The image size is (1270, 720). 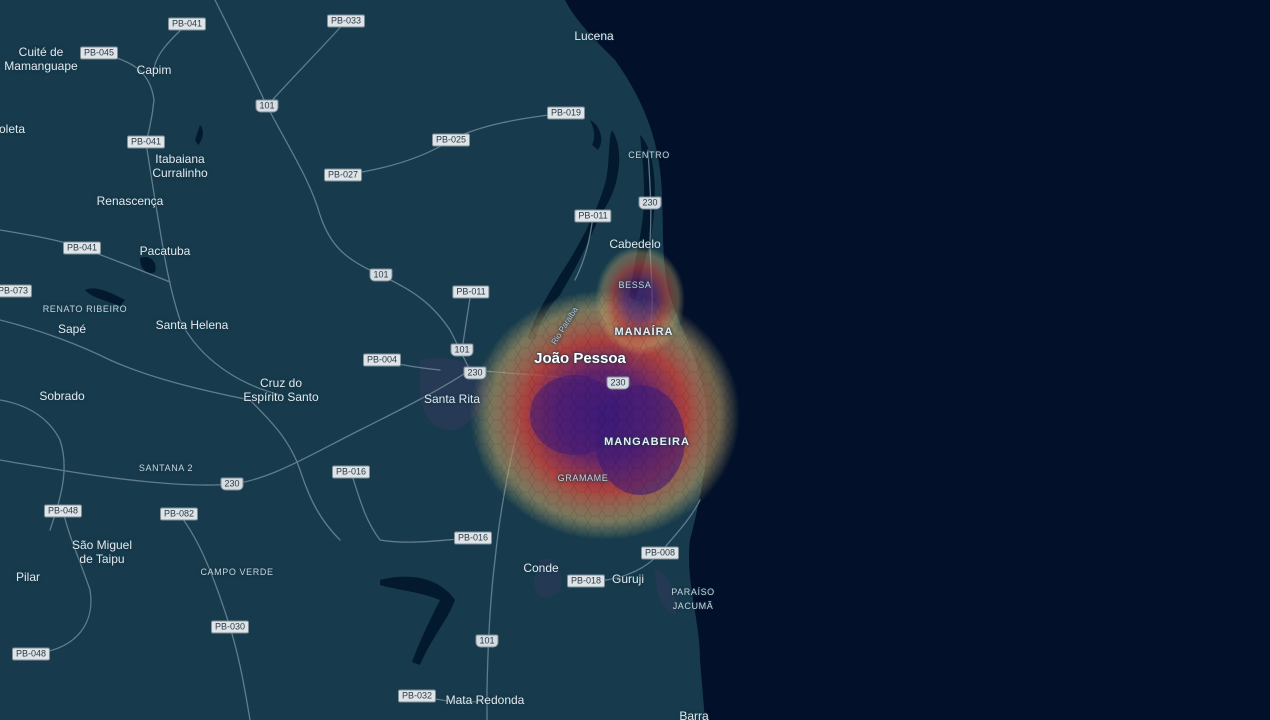 I want to click on road-shield-s23: PB-016, so click(x=473, y=538).